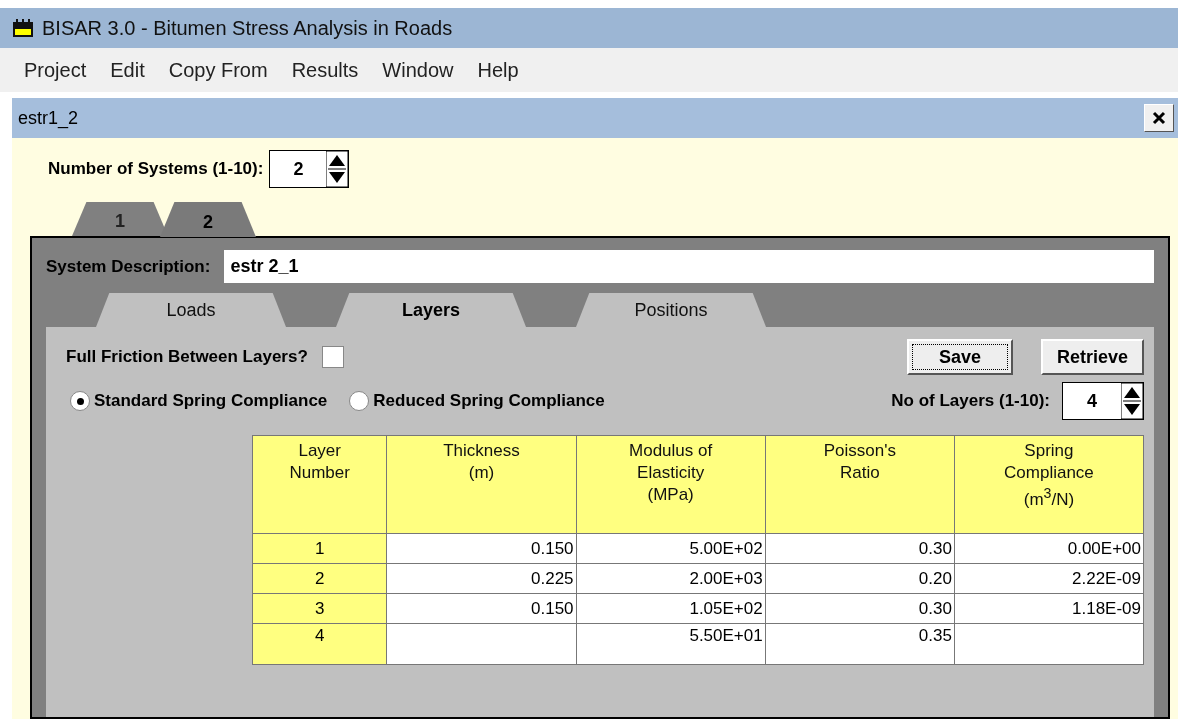  I want to click on checkbox, so click(332, 357).